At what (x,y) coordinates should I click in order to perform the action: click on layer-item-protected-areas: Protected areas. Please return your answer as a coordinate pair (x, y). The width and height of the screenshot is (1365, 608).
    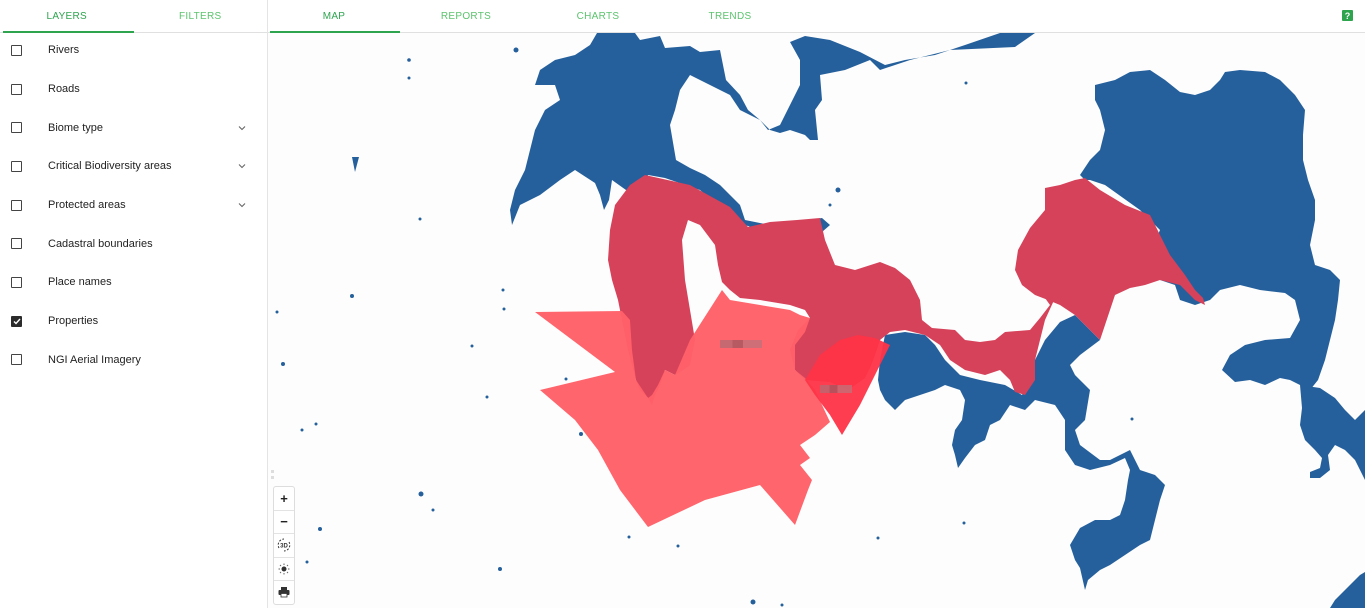
    Looking at the image, I should click on (133, 205).